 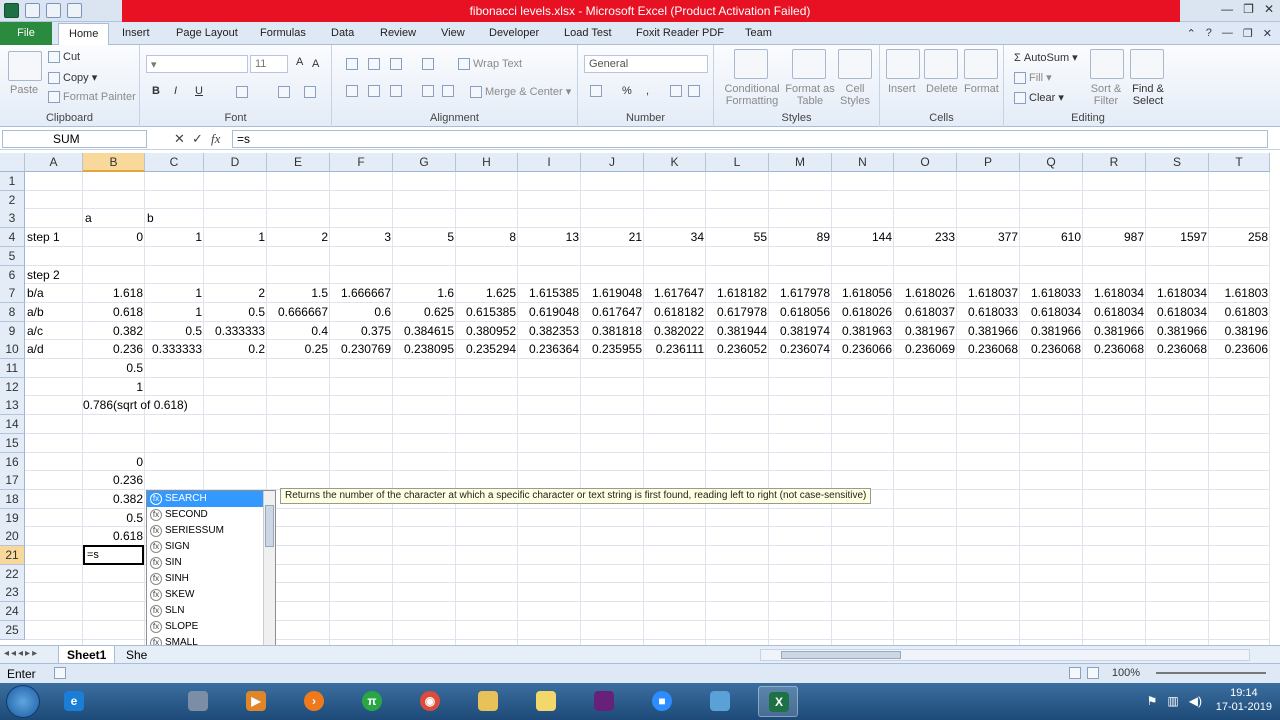 I want to click on cell-b9: 0.382, so click(x=114, y=331).